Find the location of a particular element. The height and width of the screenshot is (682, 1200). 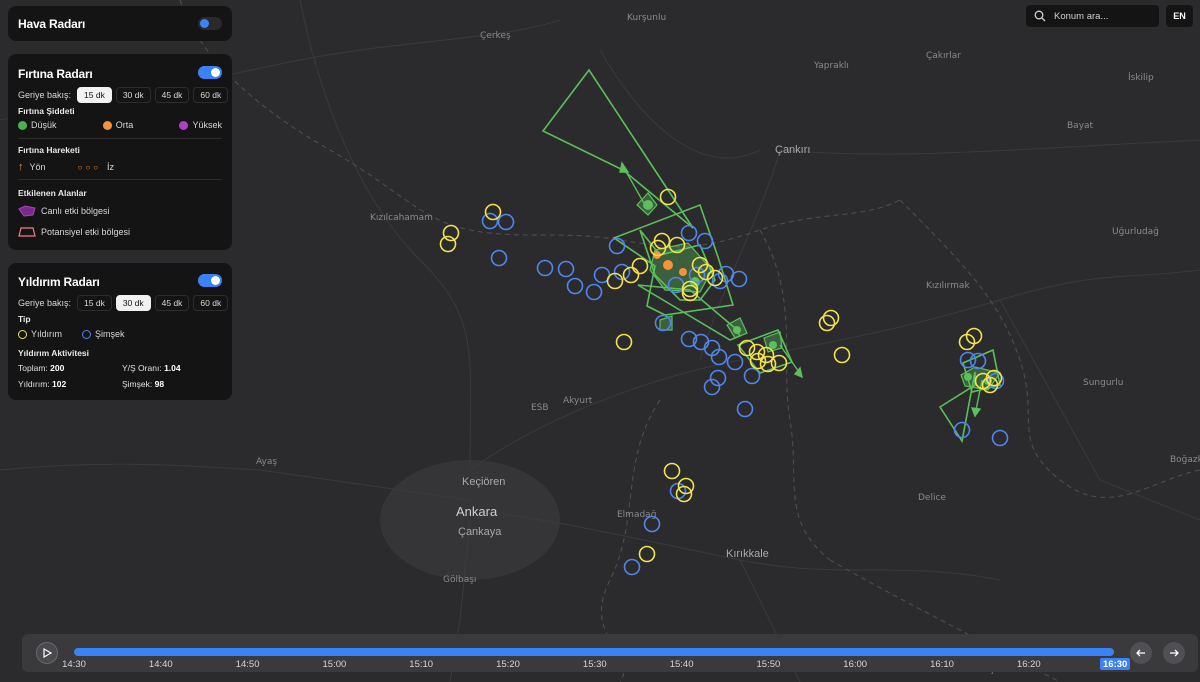

timeline-tick: 16:00 is located at coordinates (855, 664).